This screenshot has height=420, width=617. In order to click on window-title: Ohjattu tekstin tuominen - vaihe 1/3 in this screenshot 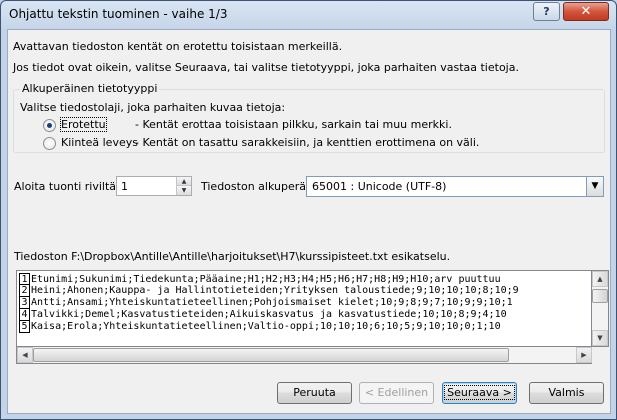, I will do `click(118, 14)`.